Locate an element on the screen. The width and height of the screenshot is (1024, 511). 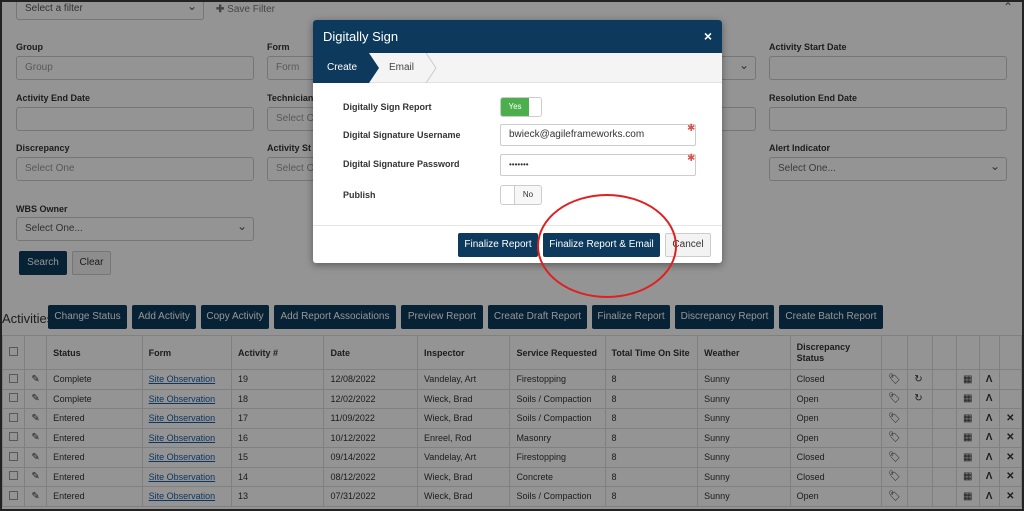
sign-report-toggle: Yes is located at coordinates (521, 107).